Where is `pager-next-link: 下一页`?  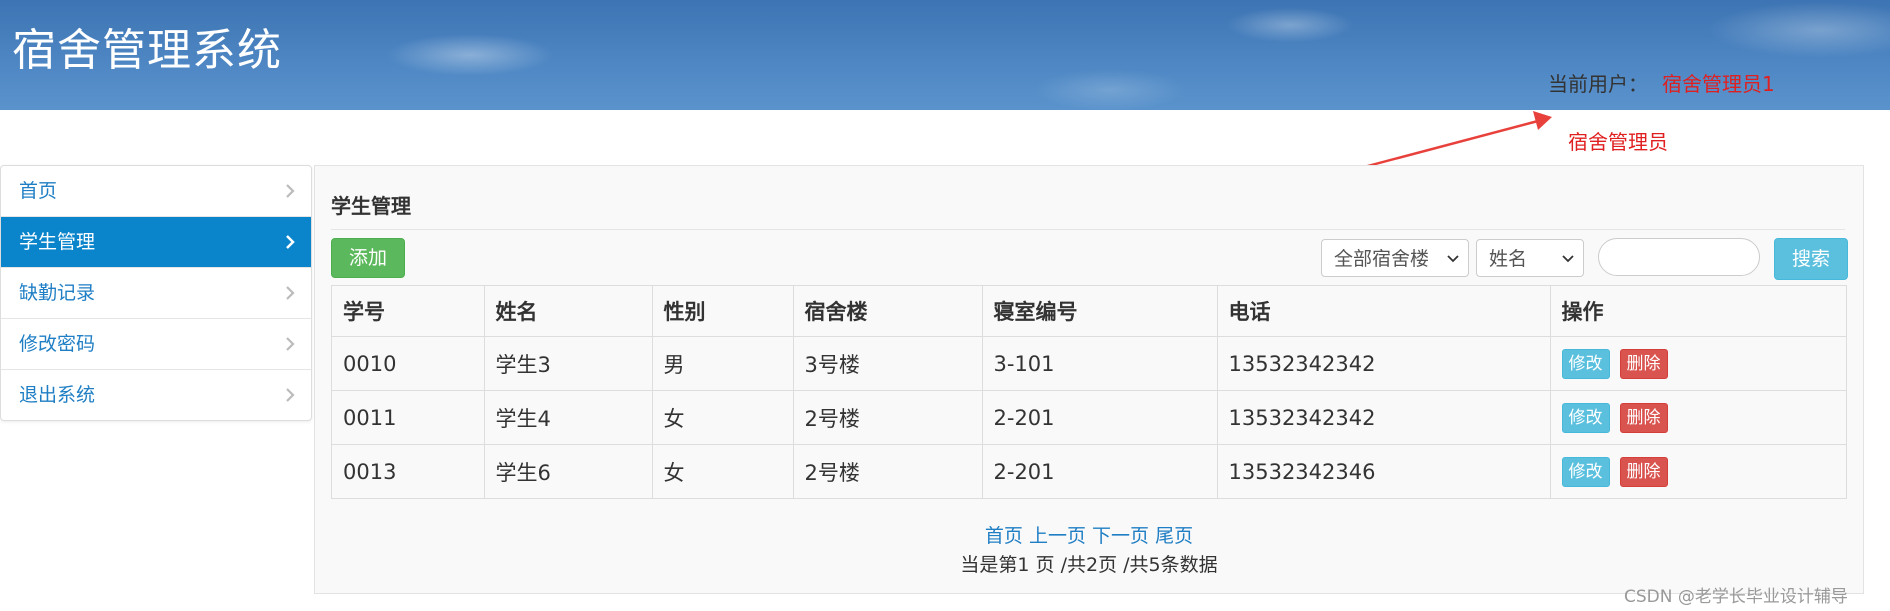 pager-next-link: 下一页 is located at coordinates (1120, 536).